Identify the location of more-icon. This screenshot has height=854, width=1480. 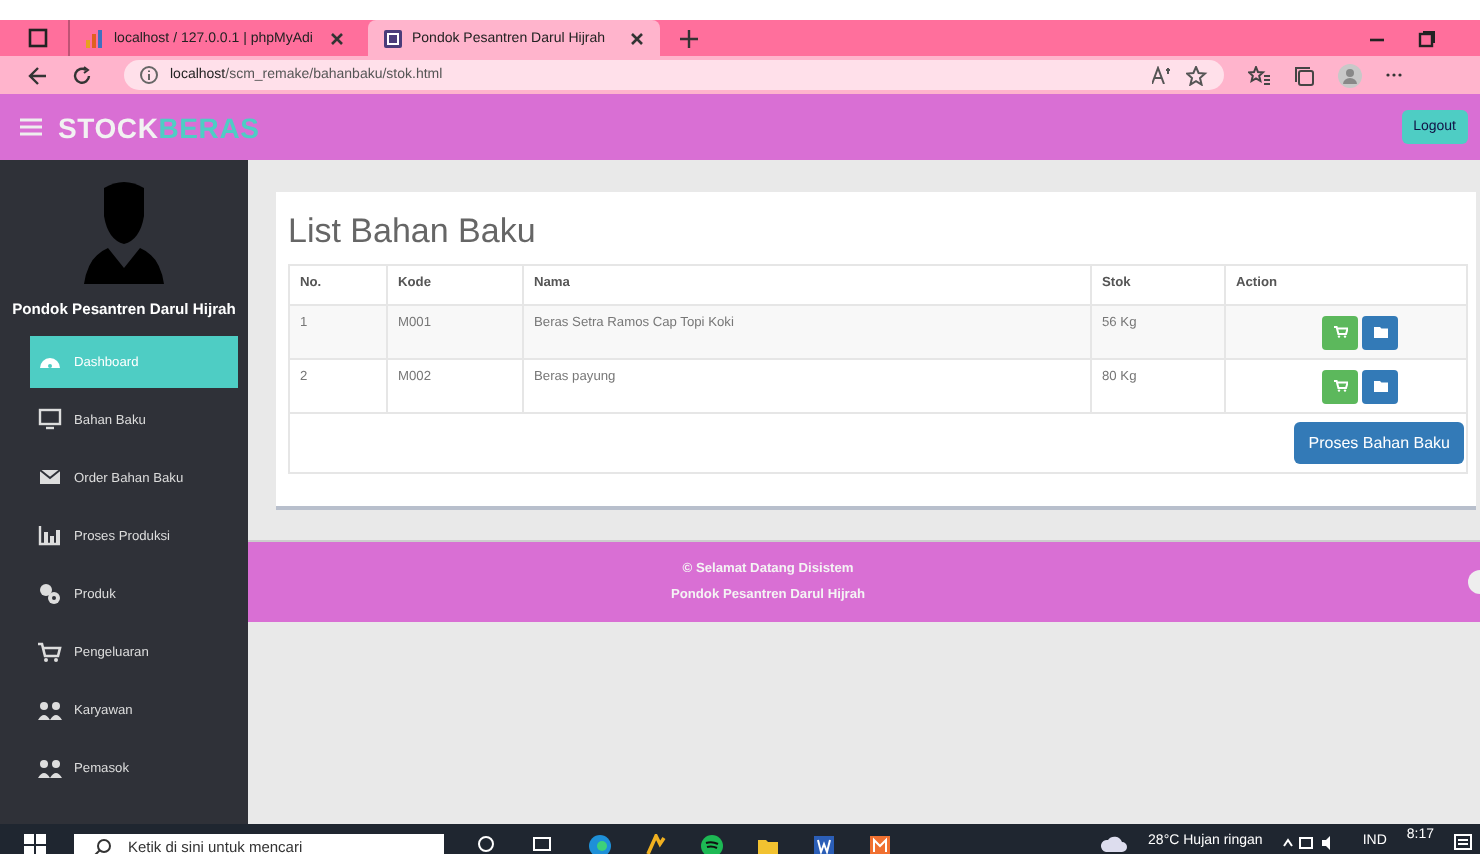
(1394, 75).